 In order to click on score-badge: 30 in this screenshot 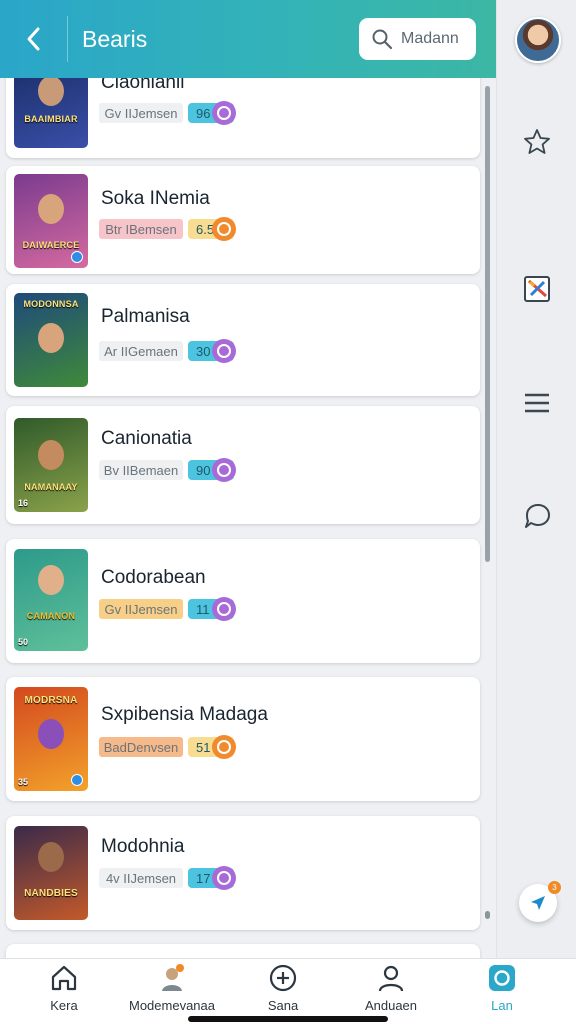, I will do `click(212, 351)`.